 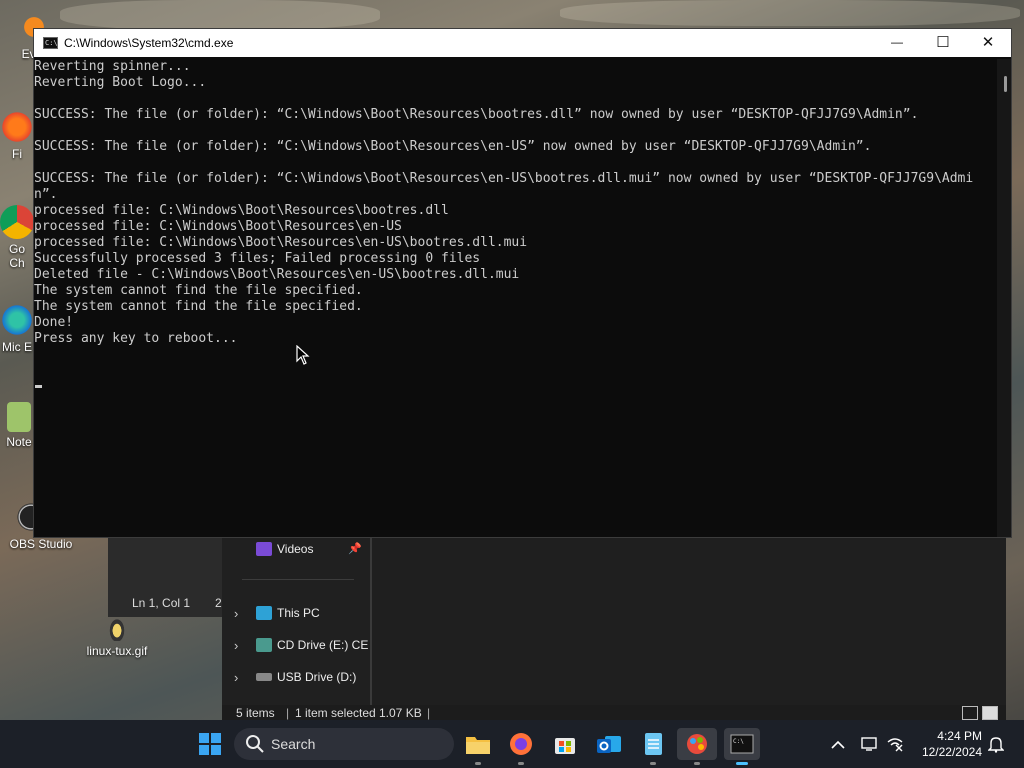 I want to click on edge-icon, so click(x=17, y=320).